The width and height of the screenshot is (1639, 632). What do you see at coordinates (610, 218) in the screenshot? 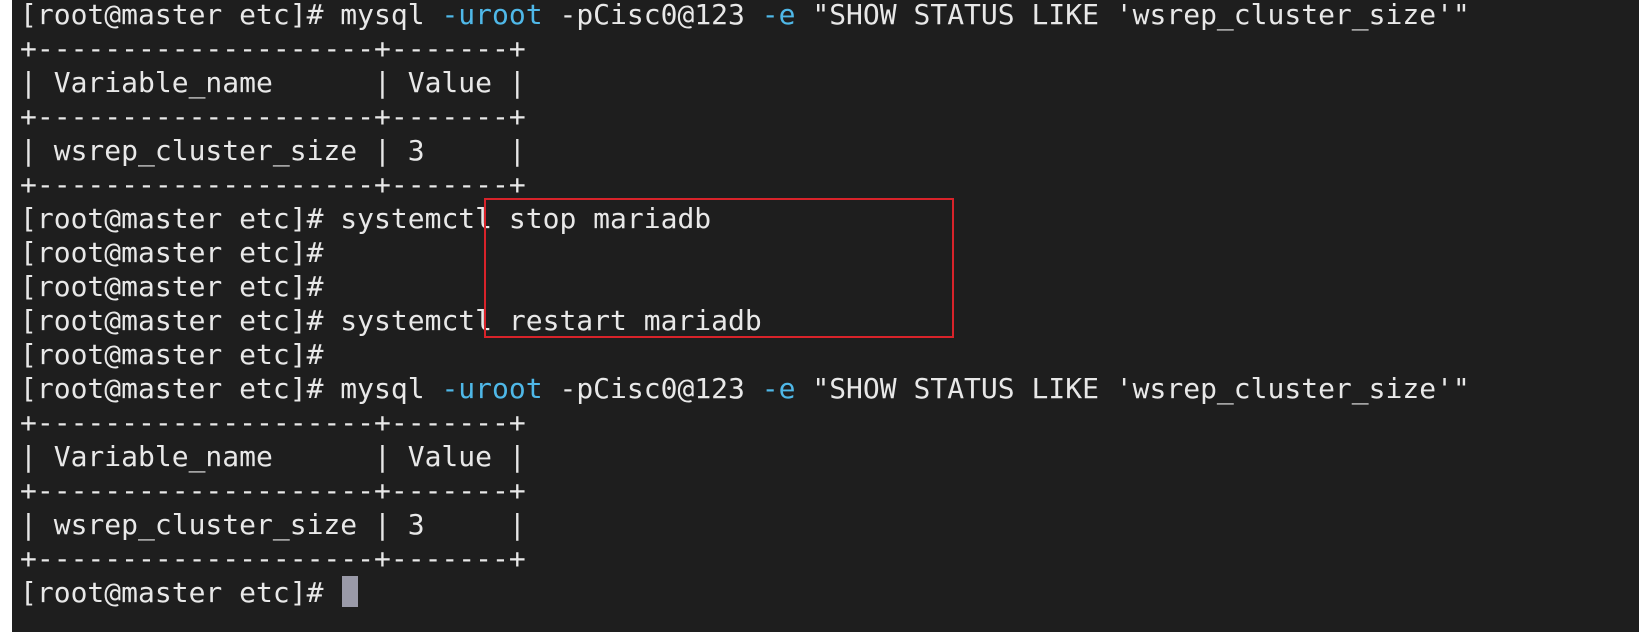
I see `command-argument: stop mariadb` at bounding box center [610, 218].